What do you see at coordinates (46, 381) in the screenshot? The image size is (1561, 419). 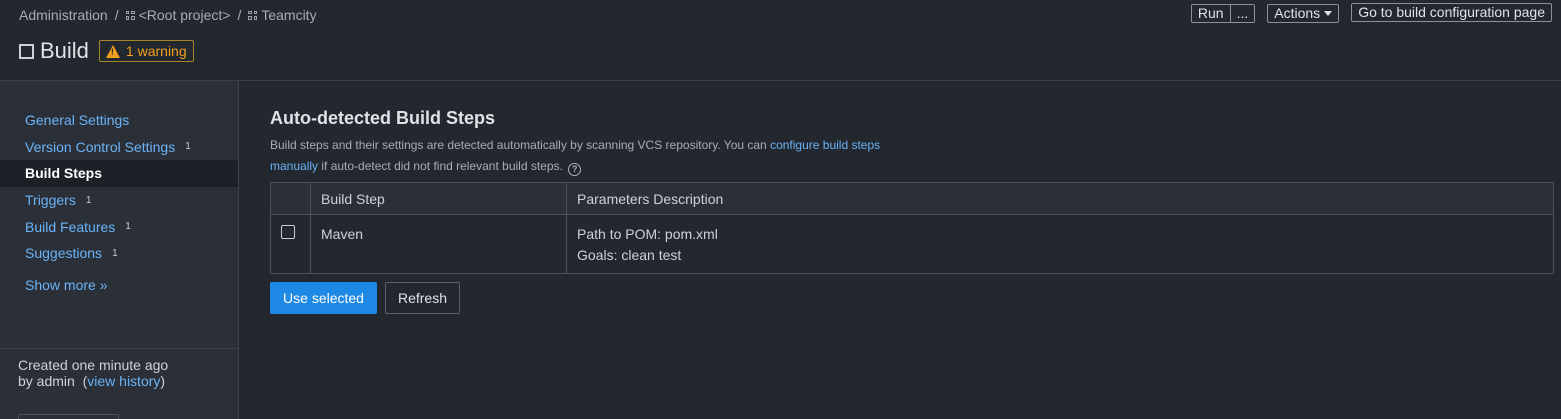 I see `created-by-user: by admin` at bounding box center [46, 381].